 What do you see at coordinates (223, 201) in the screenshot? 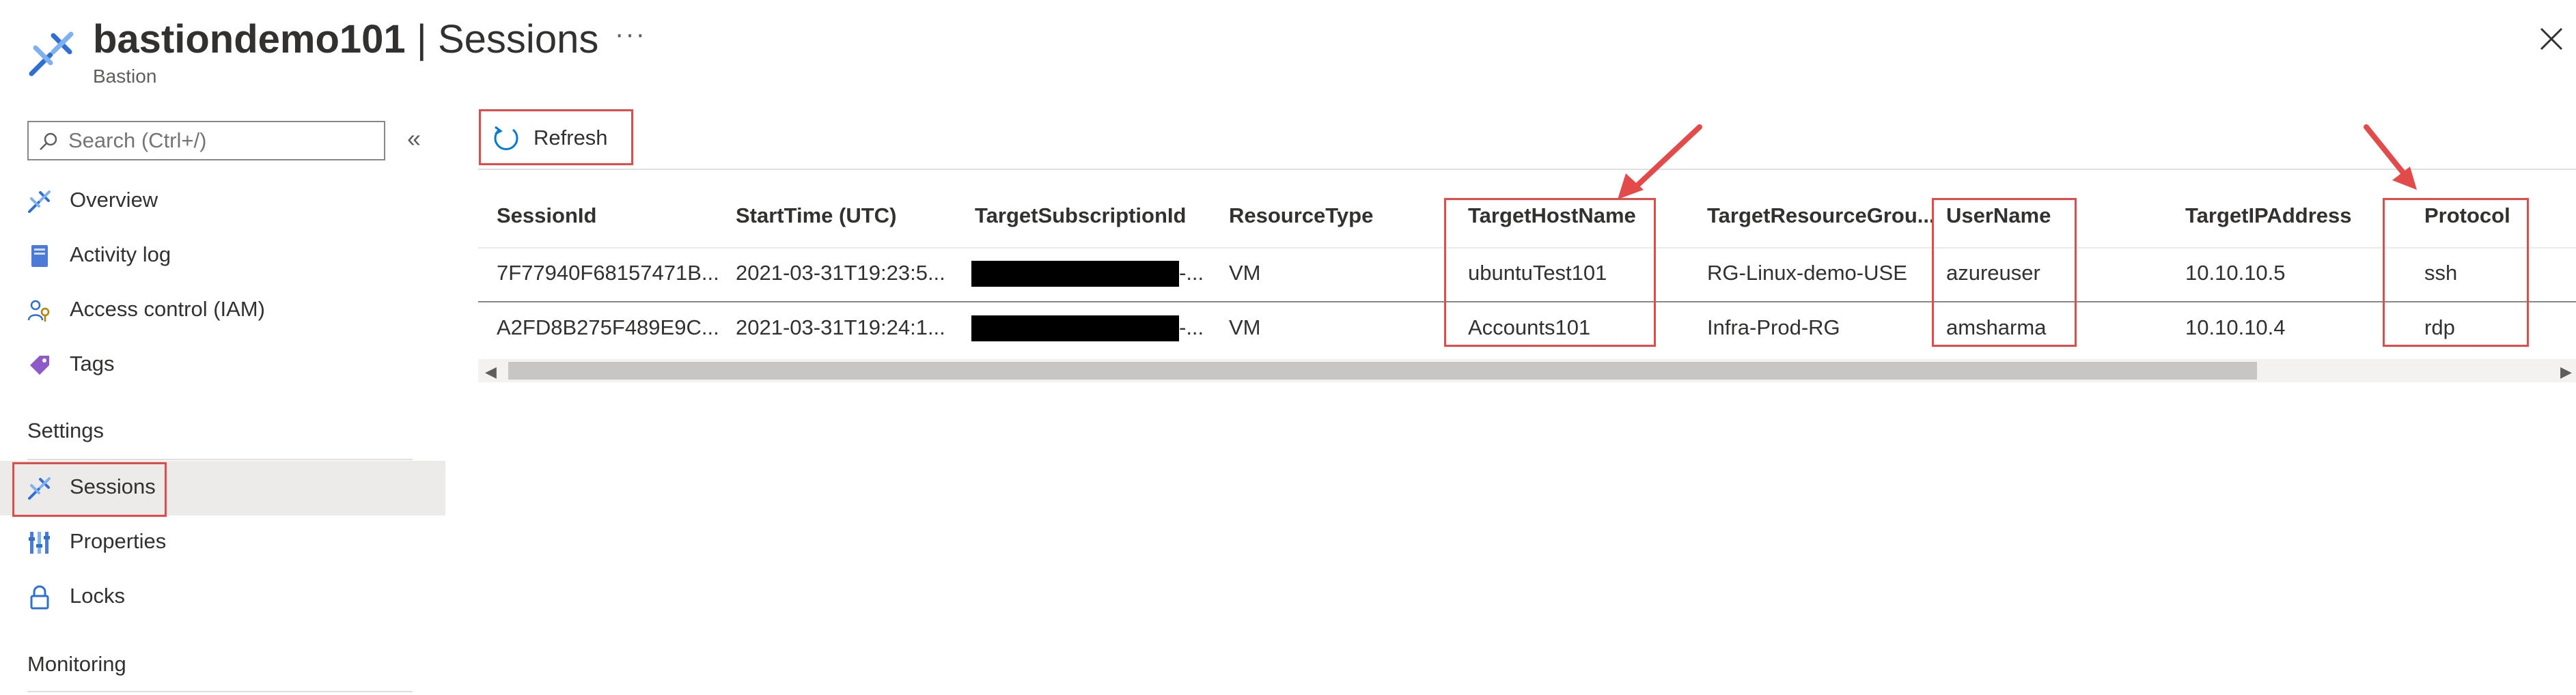
I see `sidebar-item-overview: Overview` at bounding box center [223, 201].